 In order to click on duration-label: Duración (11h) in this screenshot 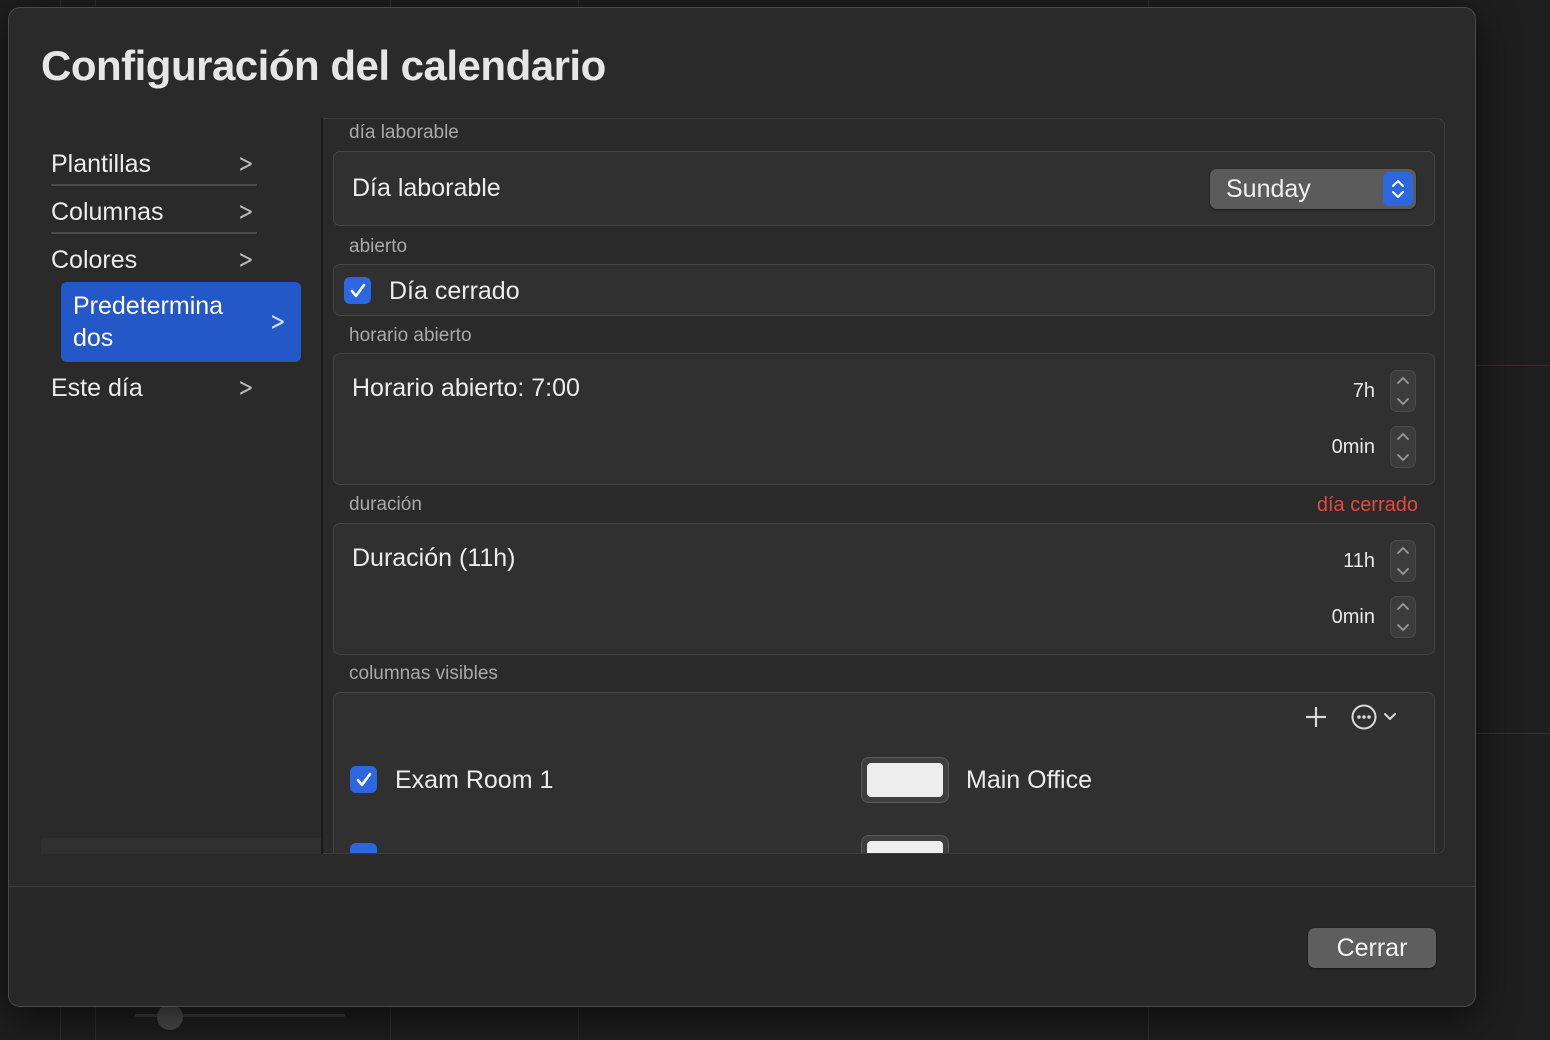, I will do `click(434, 558)`.